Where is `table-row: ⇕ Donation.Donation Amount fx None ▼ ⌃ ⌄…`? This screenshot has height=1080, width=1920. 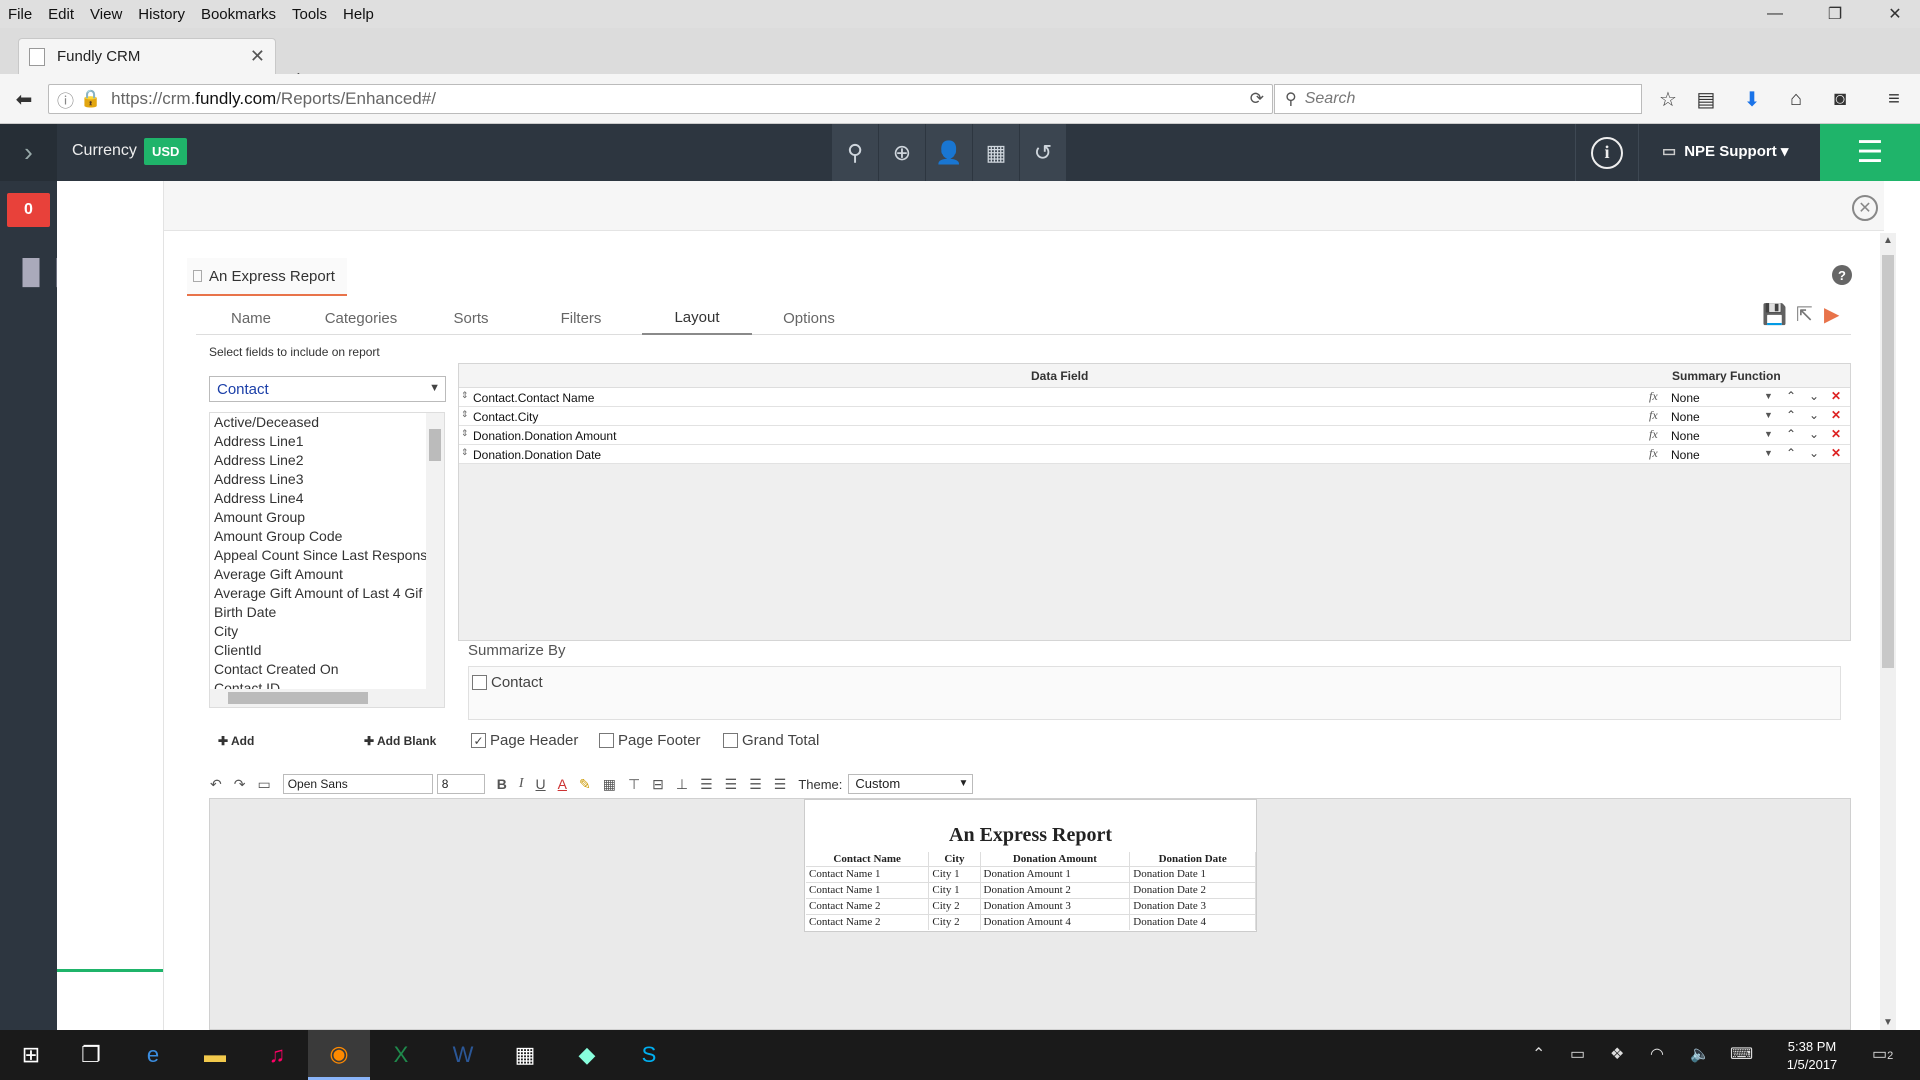 table-row: ⇕ Donation.Donation Amount fx None ▼ ⌃ ⌄… is located at coordinates (1154, 435).